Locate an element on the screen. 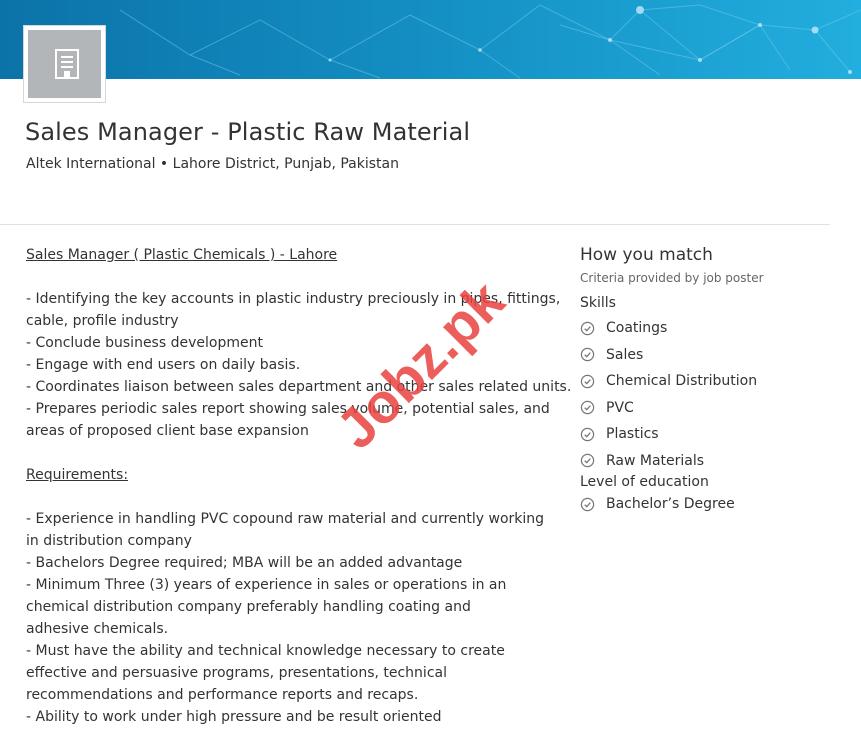  criteria-note: Criteria provided by job poster is located at coordinates (672, 278).